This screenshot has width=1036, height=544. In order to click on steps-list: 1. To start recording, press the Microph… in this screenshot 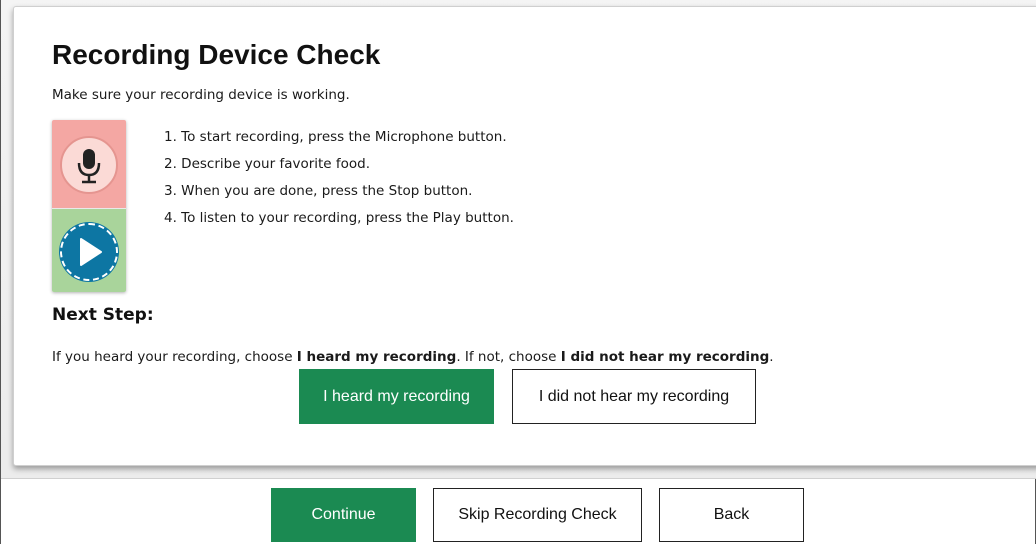, I will do `click(339, 182)`.